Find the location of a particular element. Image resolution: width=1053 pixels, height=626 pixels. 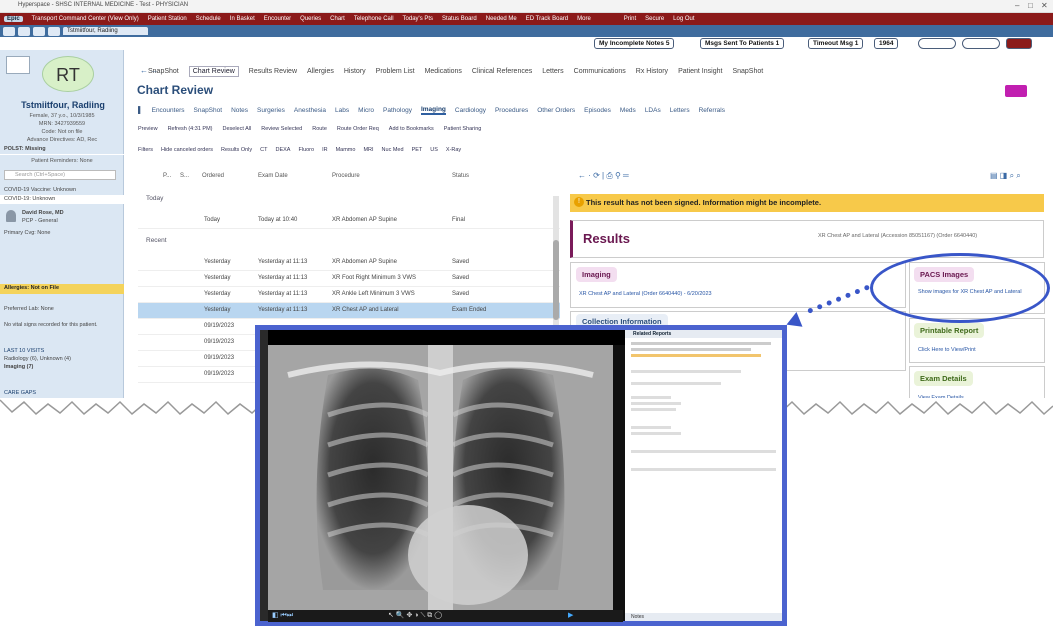

timeout-msg-button: Timeout Msg 1 is located at coordinates (836, 43).